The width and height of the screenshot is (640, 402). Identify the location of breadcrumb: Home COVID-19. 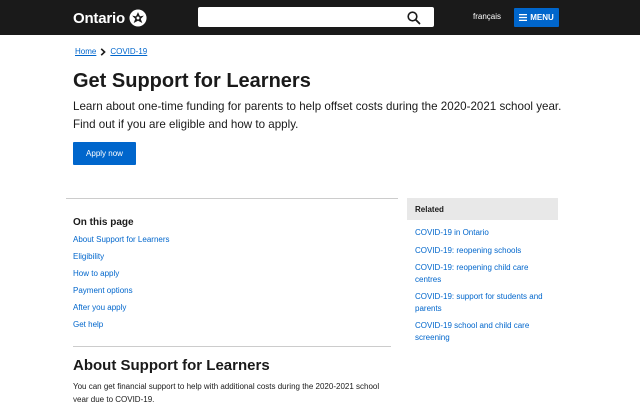
(111, 51).